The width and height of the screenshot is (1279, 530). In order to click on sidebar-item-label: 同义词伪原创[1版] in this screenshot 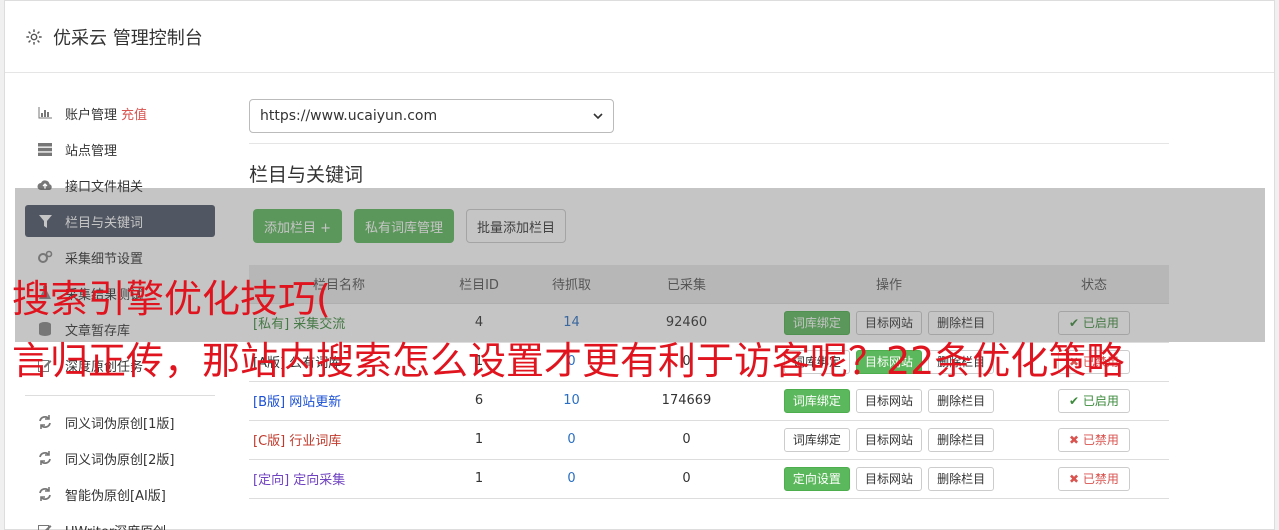, I will do `click(120, 424)`.